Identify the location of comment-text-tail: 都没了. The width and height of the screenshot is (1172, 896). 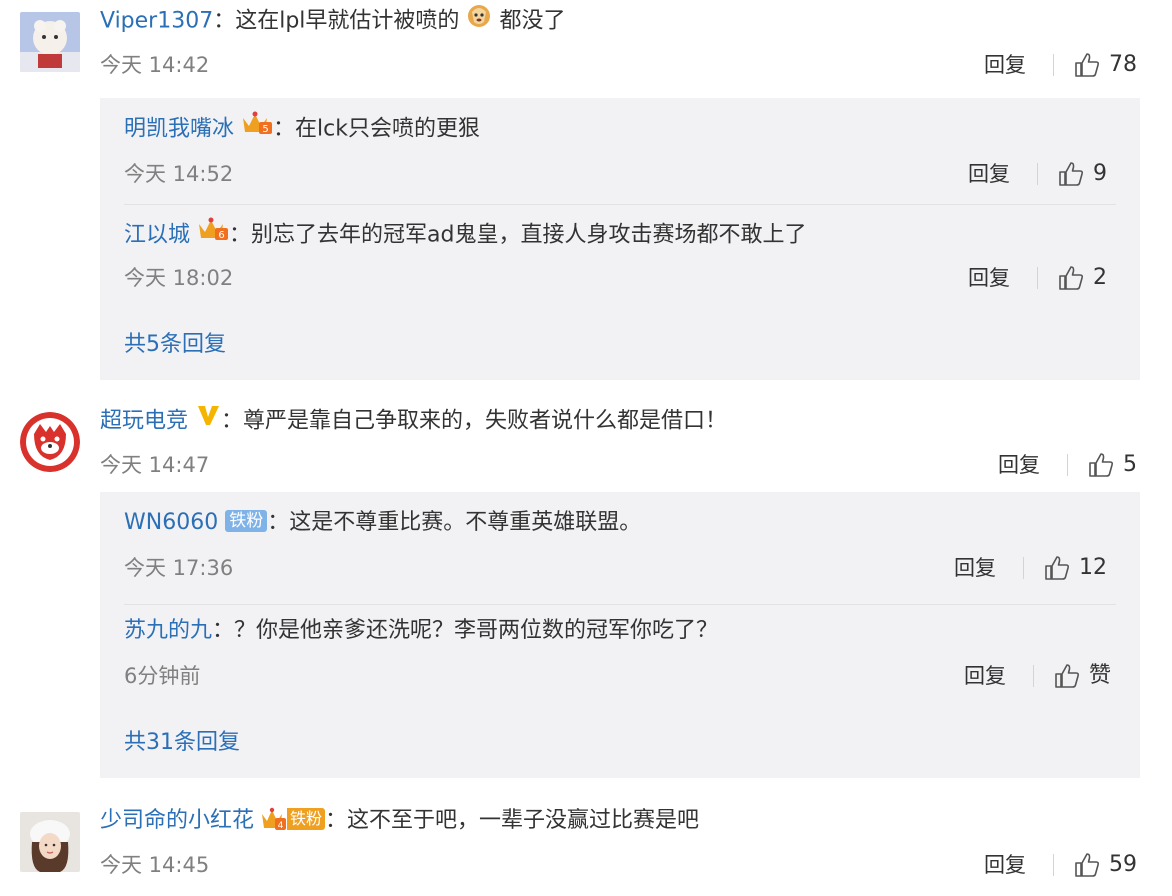
(532, 21).